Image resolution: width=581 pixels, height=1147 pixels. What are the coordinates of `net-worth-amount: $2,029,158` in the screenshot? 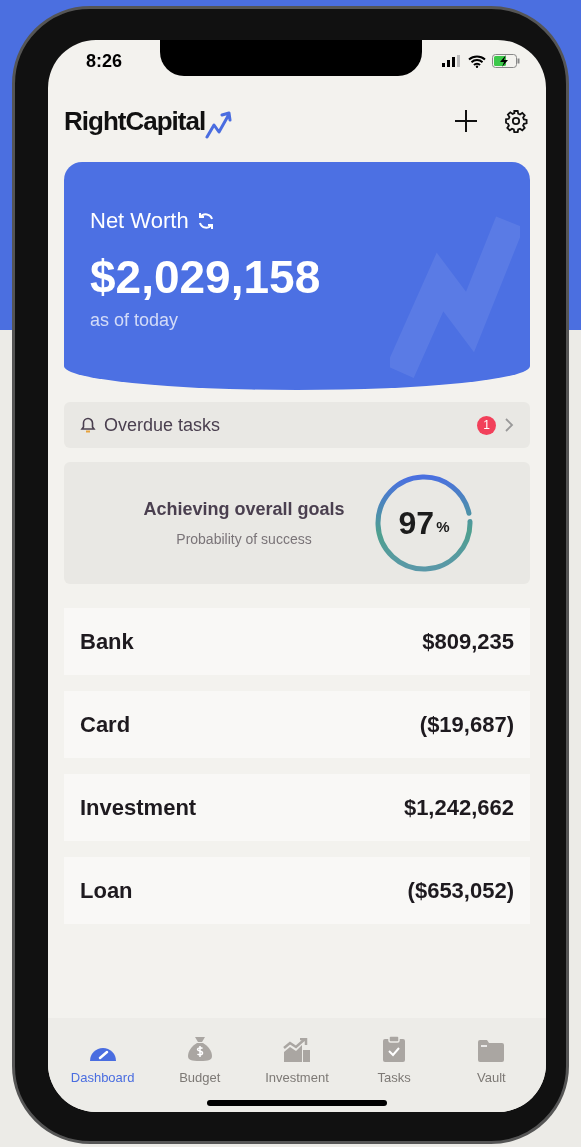 It's located at (206, 277).